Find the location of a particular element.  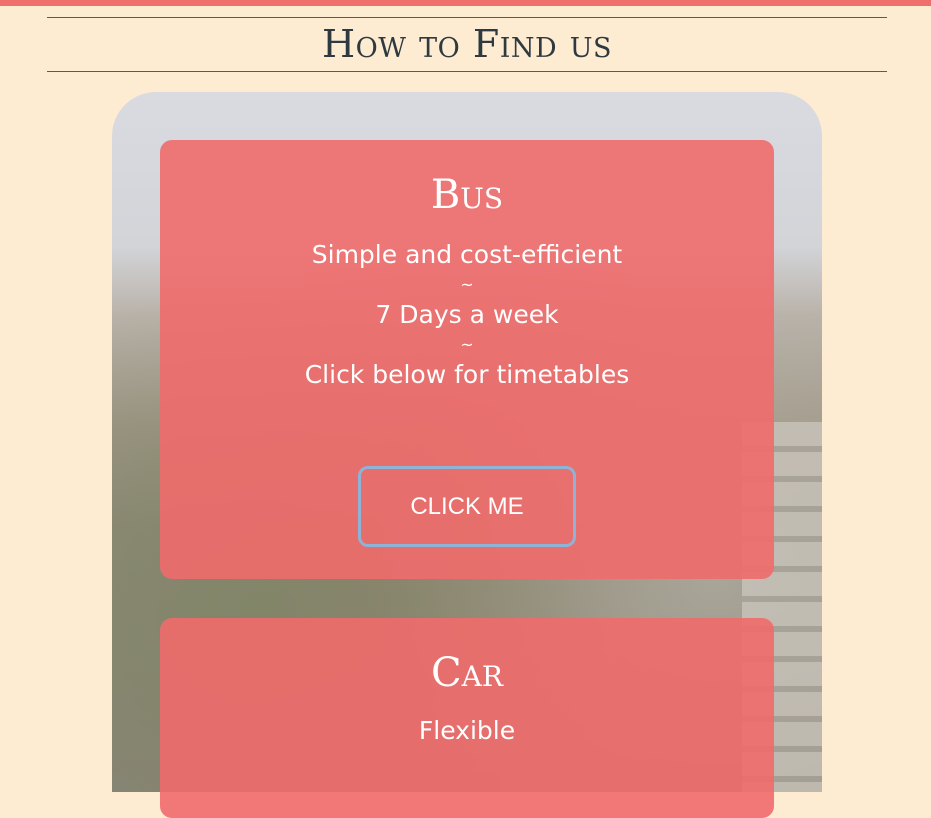

bus-card-title: Bus is located at coordinates (467, 195).